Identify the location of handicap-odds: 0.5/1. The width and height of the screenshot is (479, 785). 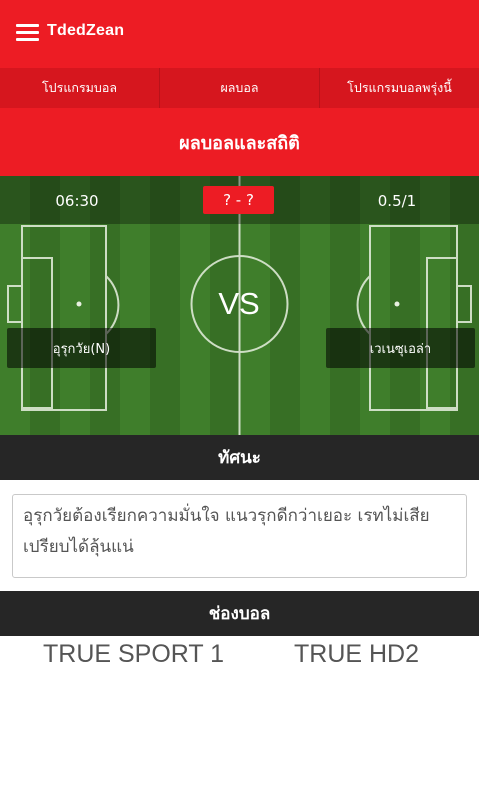
(397, 201).